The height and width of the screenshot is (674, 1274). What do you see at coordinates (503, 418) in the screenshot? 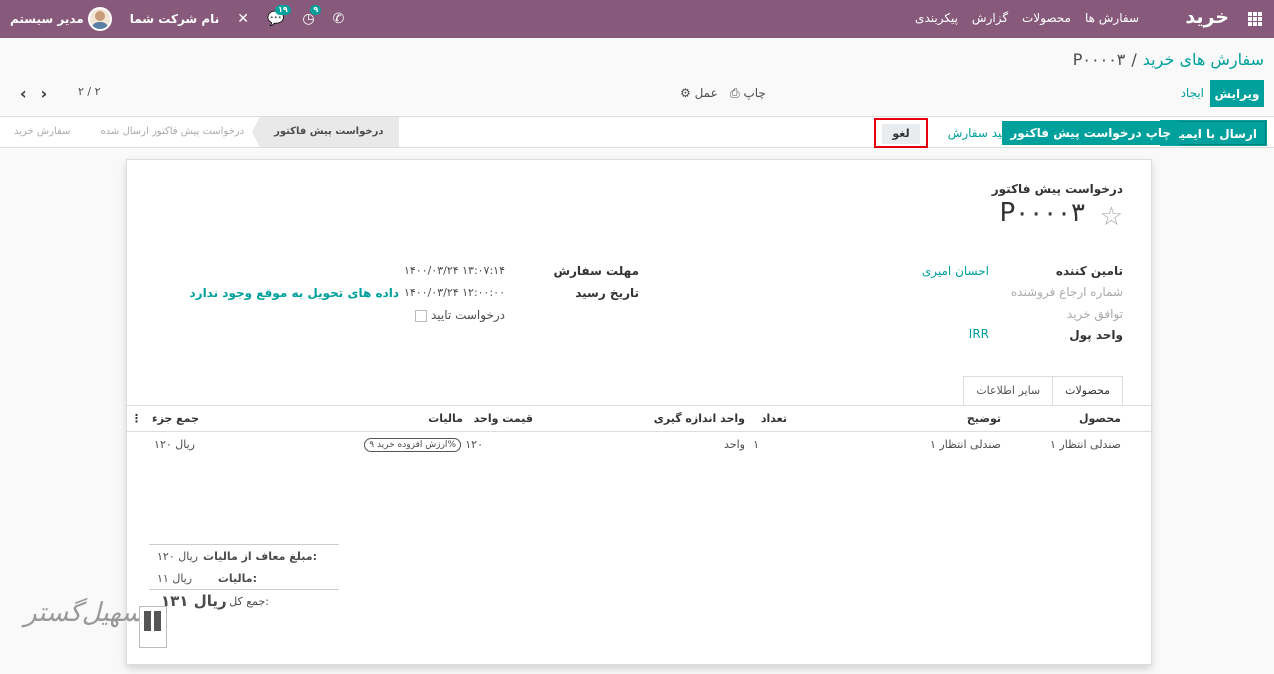
I see `col-price: قیمت واحد` at bounding box center [503, 418].